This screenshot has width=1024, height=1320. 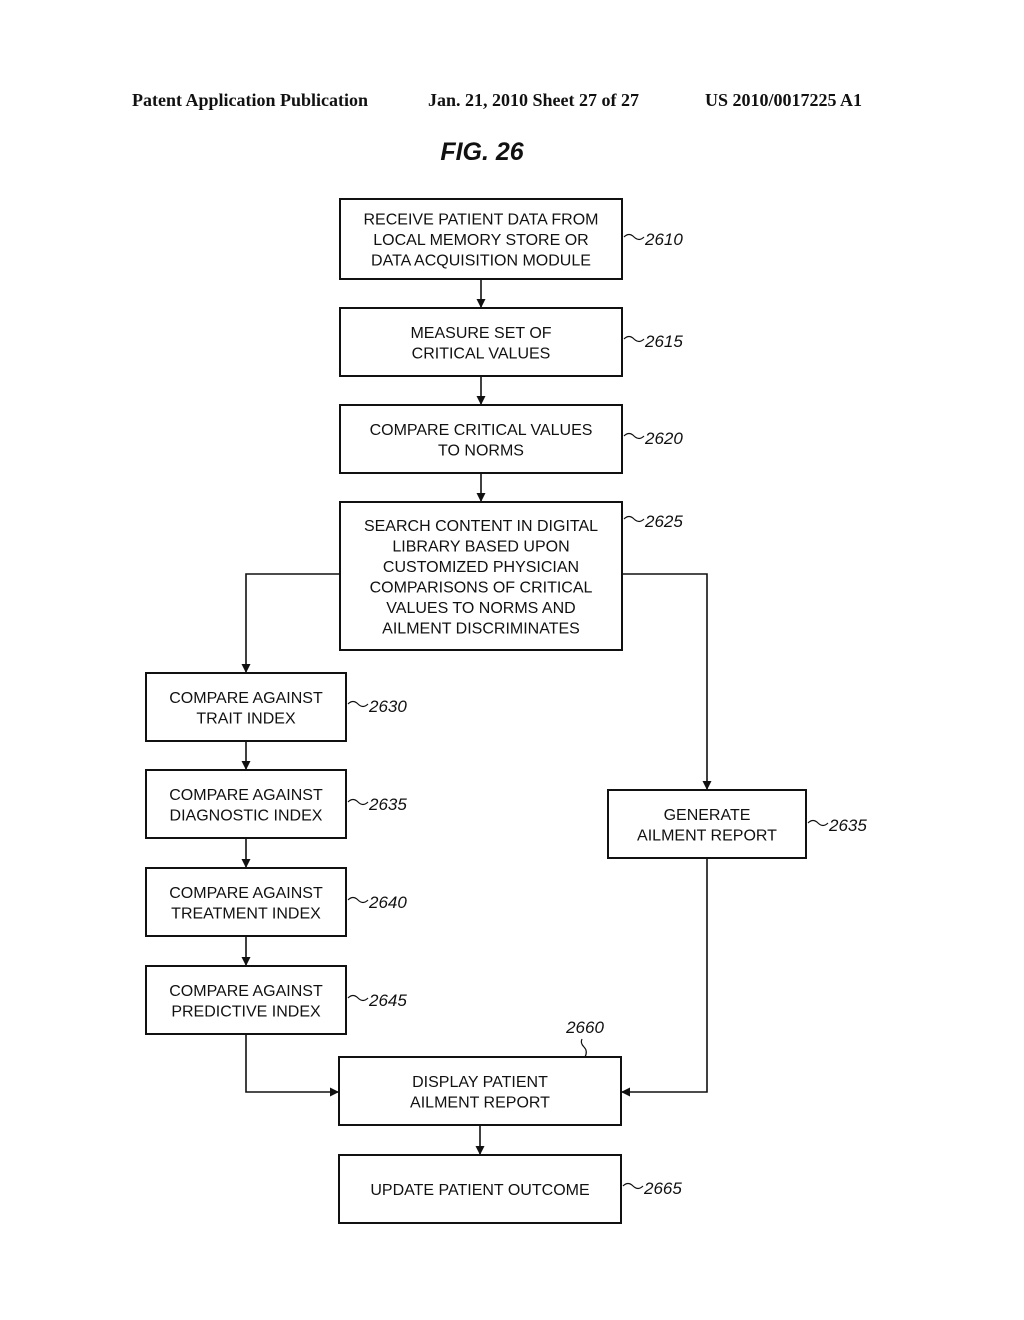 I want to click on step-2635b: GENERATE AILMENT REPORT 2635, so click(x=737, y=824).